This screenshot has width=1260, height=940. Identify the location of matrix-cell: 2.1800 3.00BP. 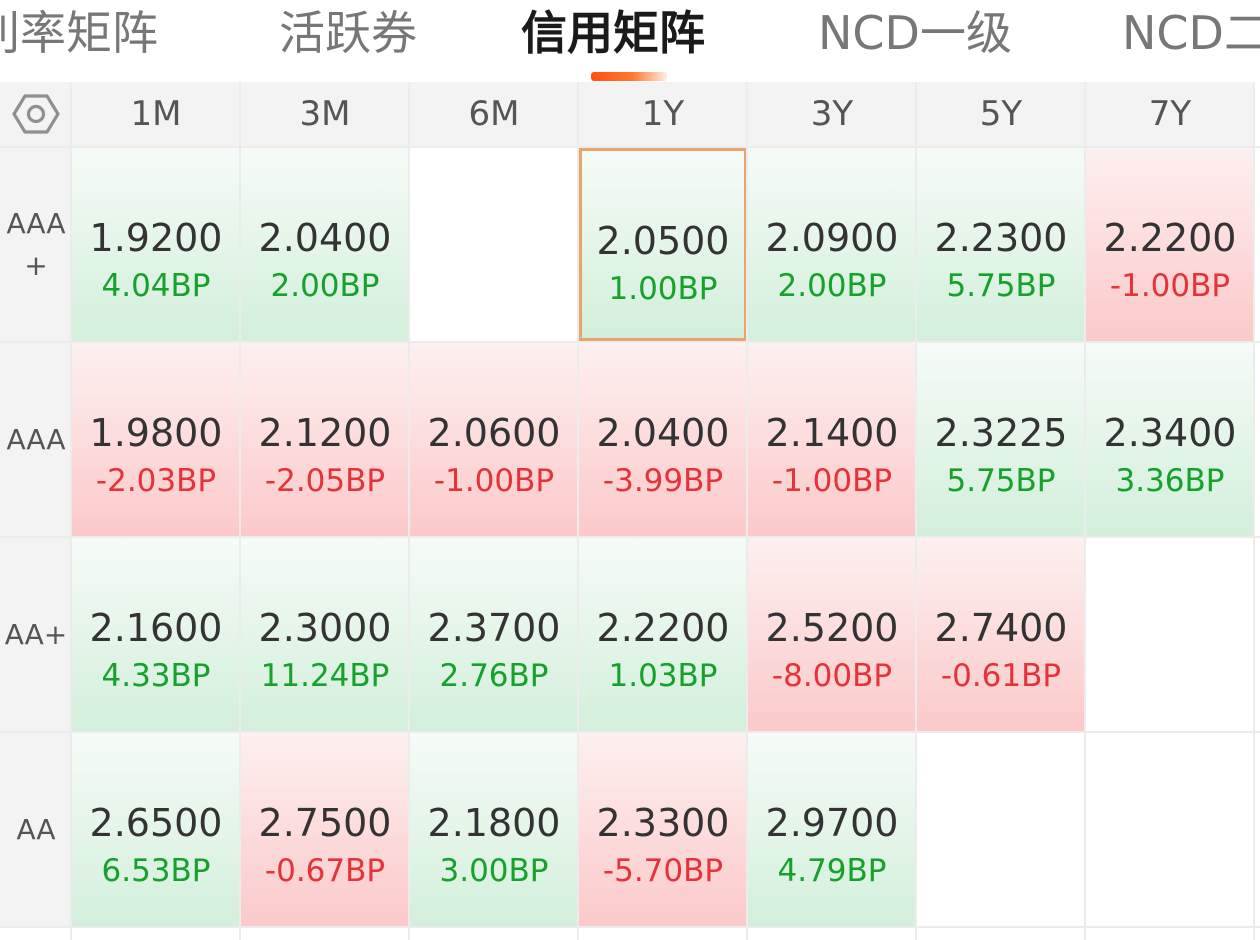
(494, 829).